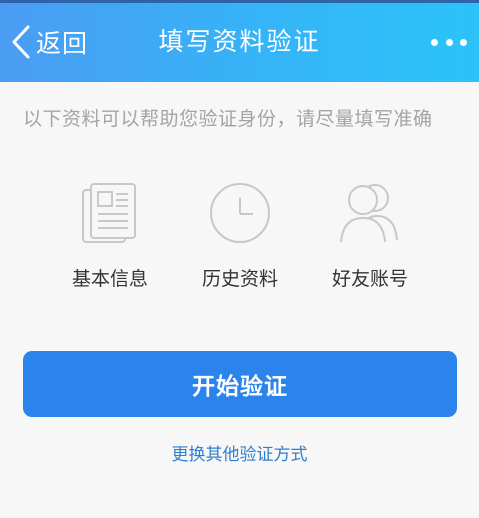 The image size is (479, 518). What do you see at coordinates (369, 279) in the screenshot?
I see `option-label: 好友账号` at bounding box center [369, 279].